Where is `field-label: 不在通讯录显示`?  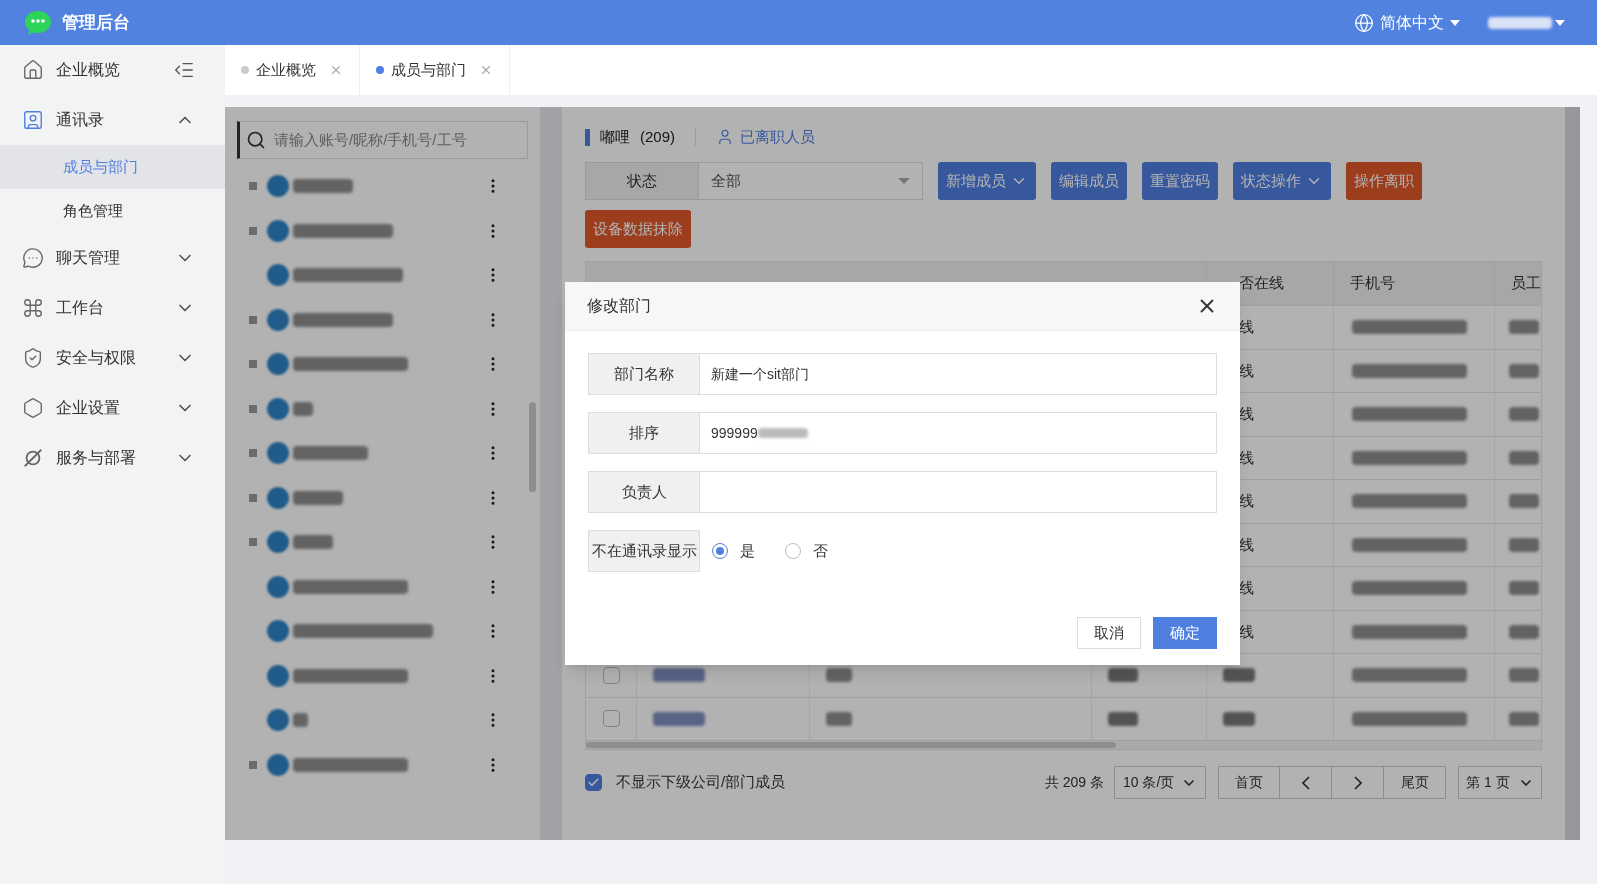 field-label: 不在通讯录显示 is located at coordinates (644, 551).